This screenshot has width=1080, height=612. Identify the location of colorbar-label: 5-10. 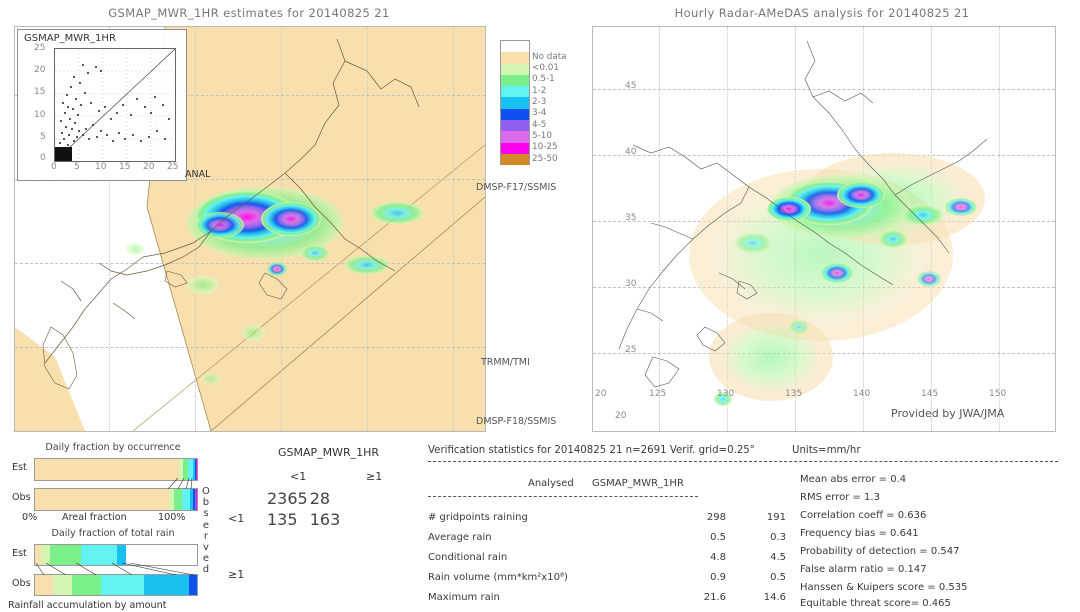
(542, 136).